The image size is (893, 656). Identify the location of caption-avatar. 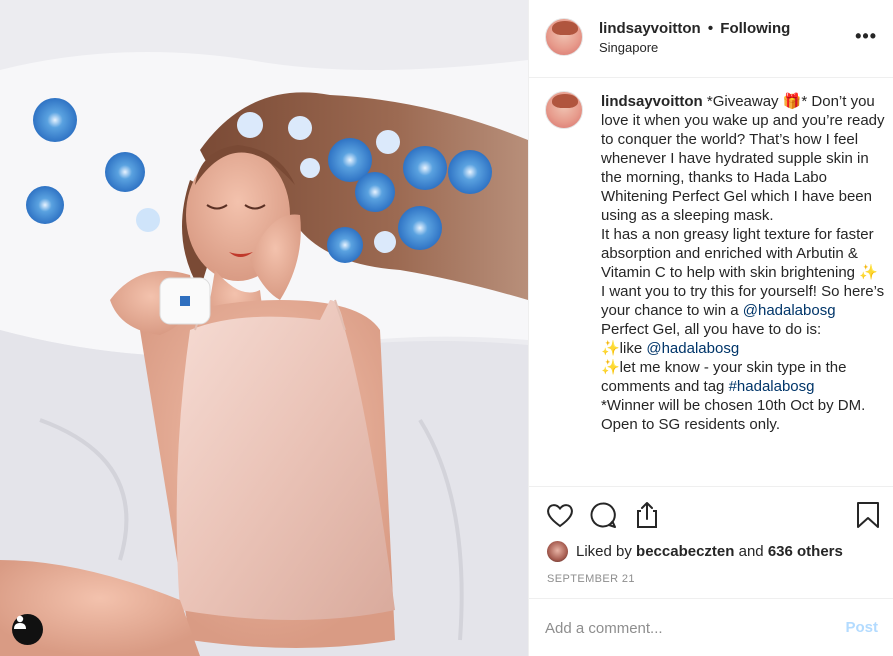
(564, 110).